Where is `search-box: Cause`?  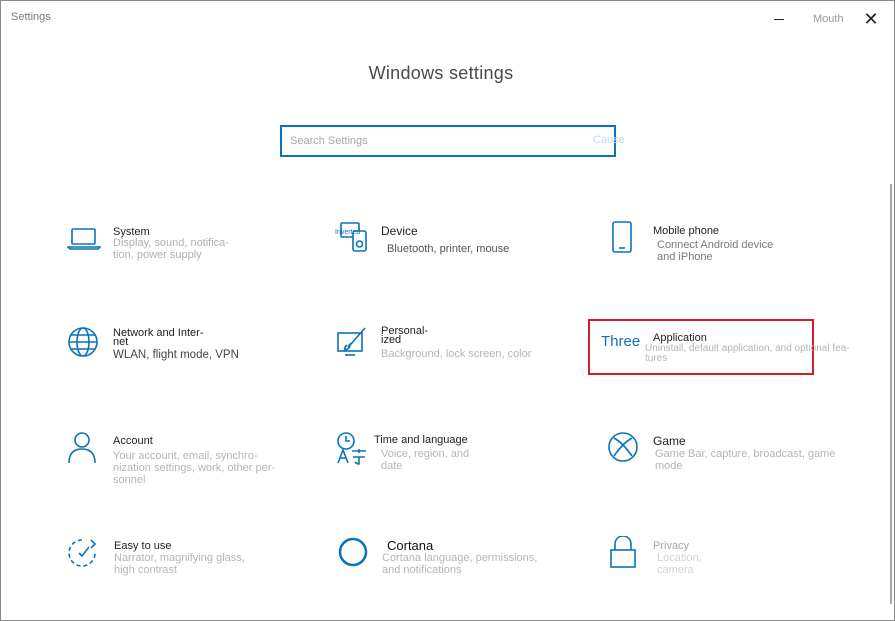 search-box: Cause is located at coordinates (452, 141).